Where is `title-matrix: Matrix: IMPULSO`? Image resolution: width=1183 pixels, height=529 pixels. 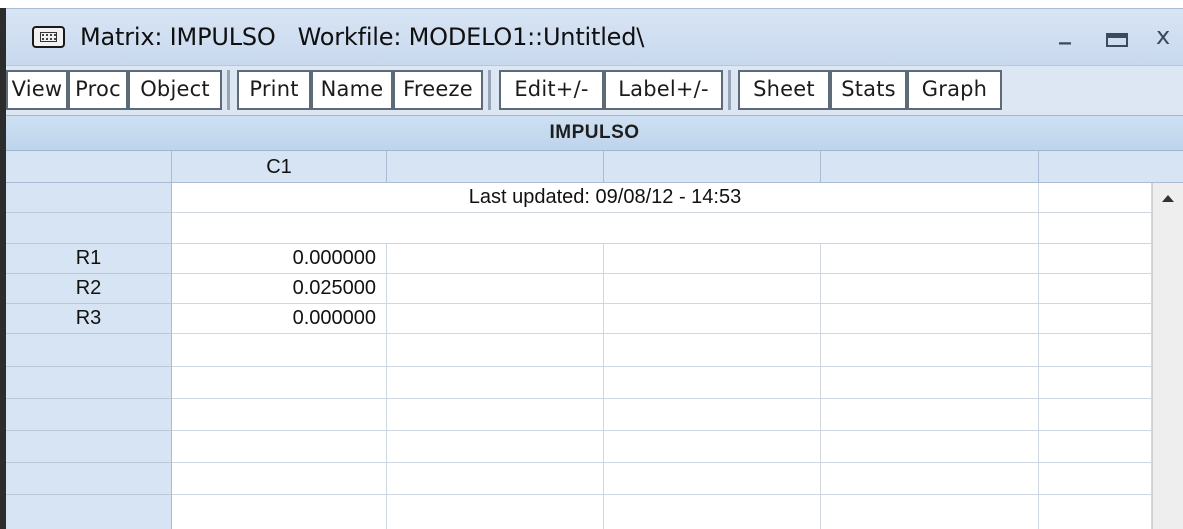 title-matrix: Matrix: IMPULSO is located at coordinates (178, 37).